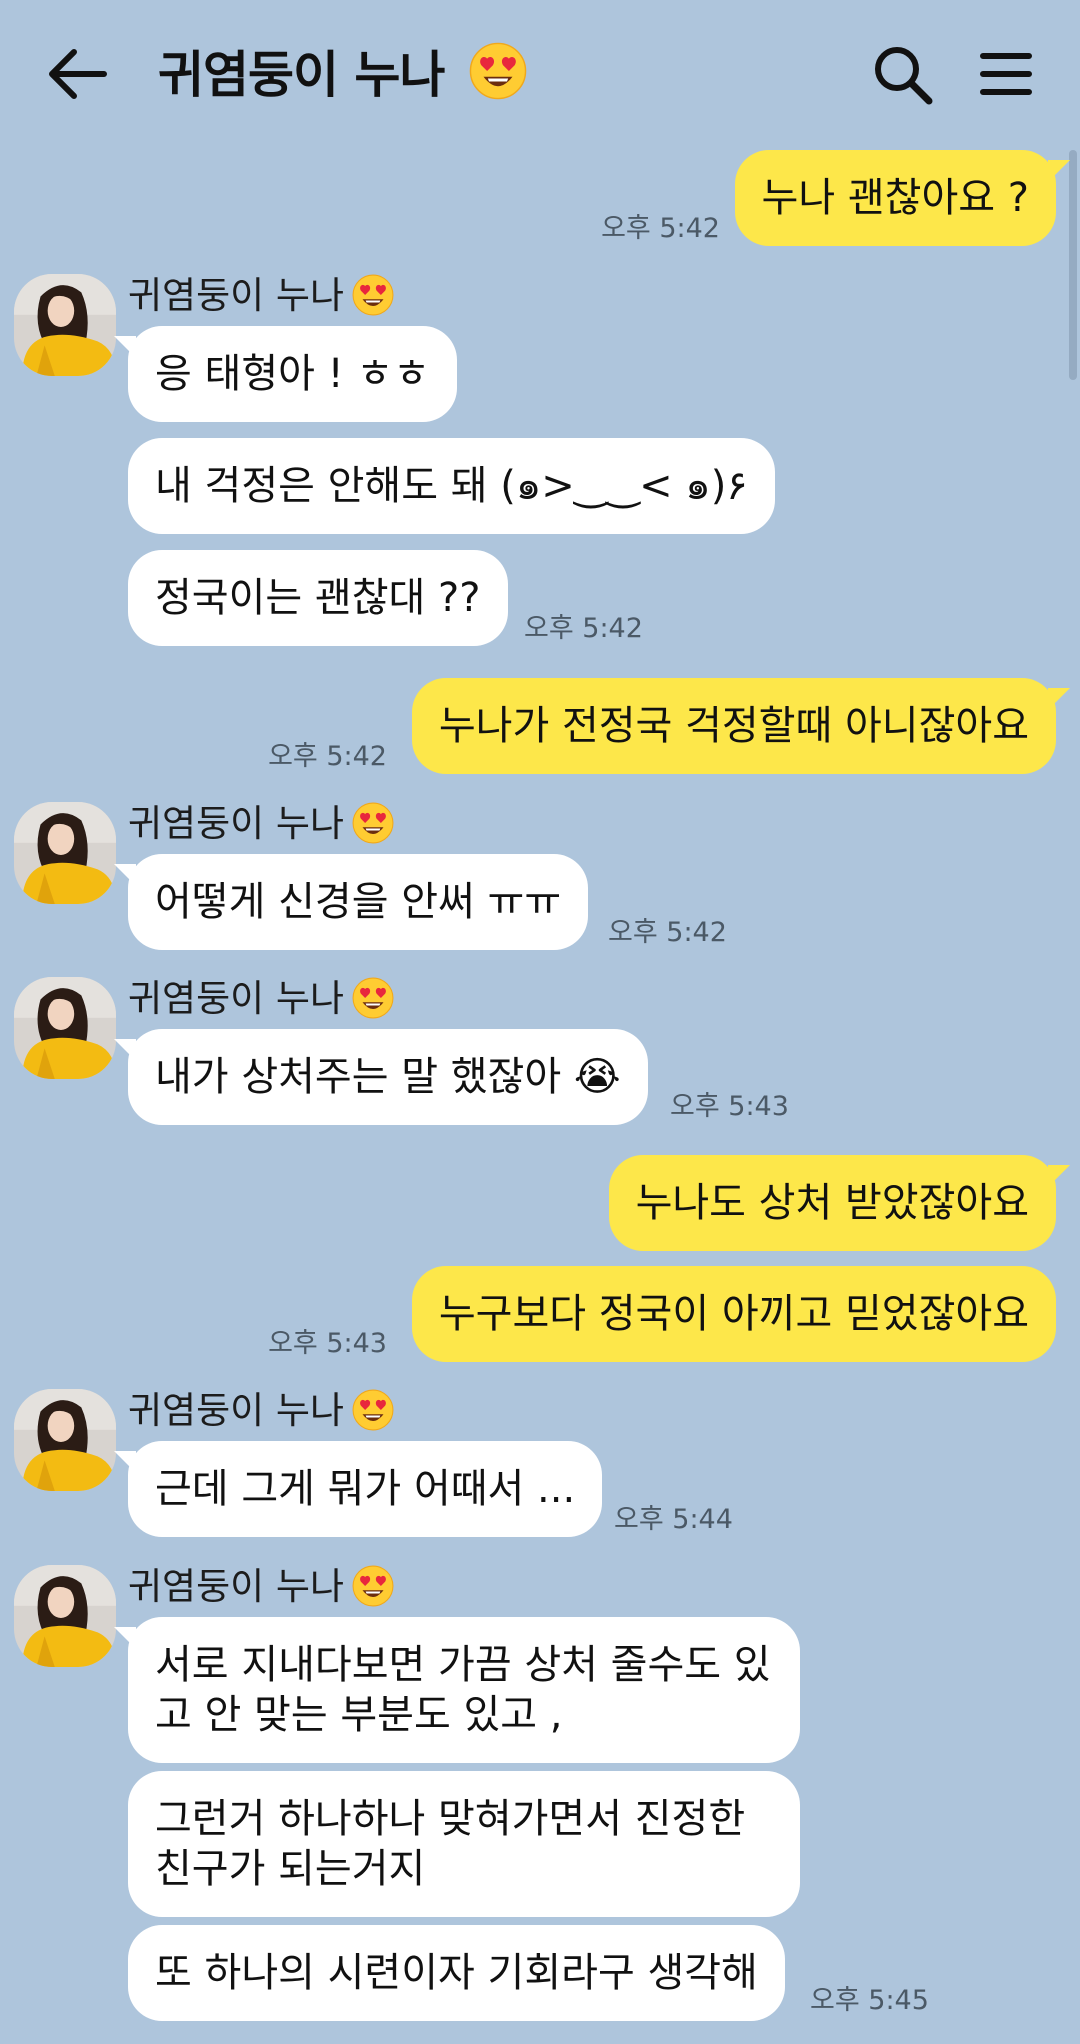  Describe the element at coordinates (285, 374) in the screenshot. I see `incoming-message-bubble: 응 태형아 ! ㅎㅎ` at that location.